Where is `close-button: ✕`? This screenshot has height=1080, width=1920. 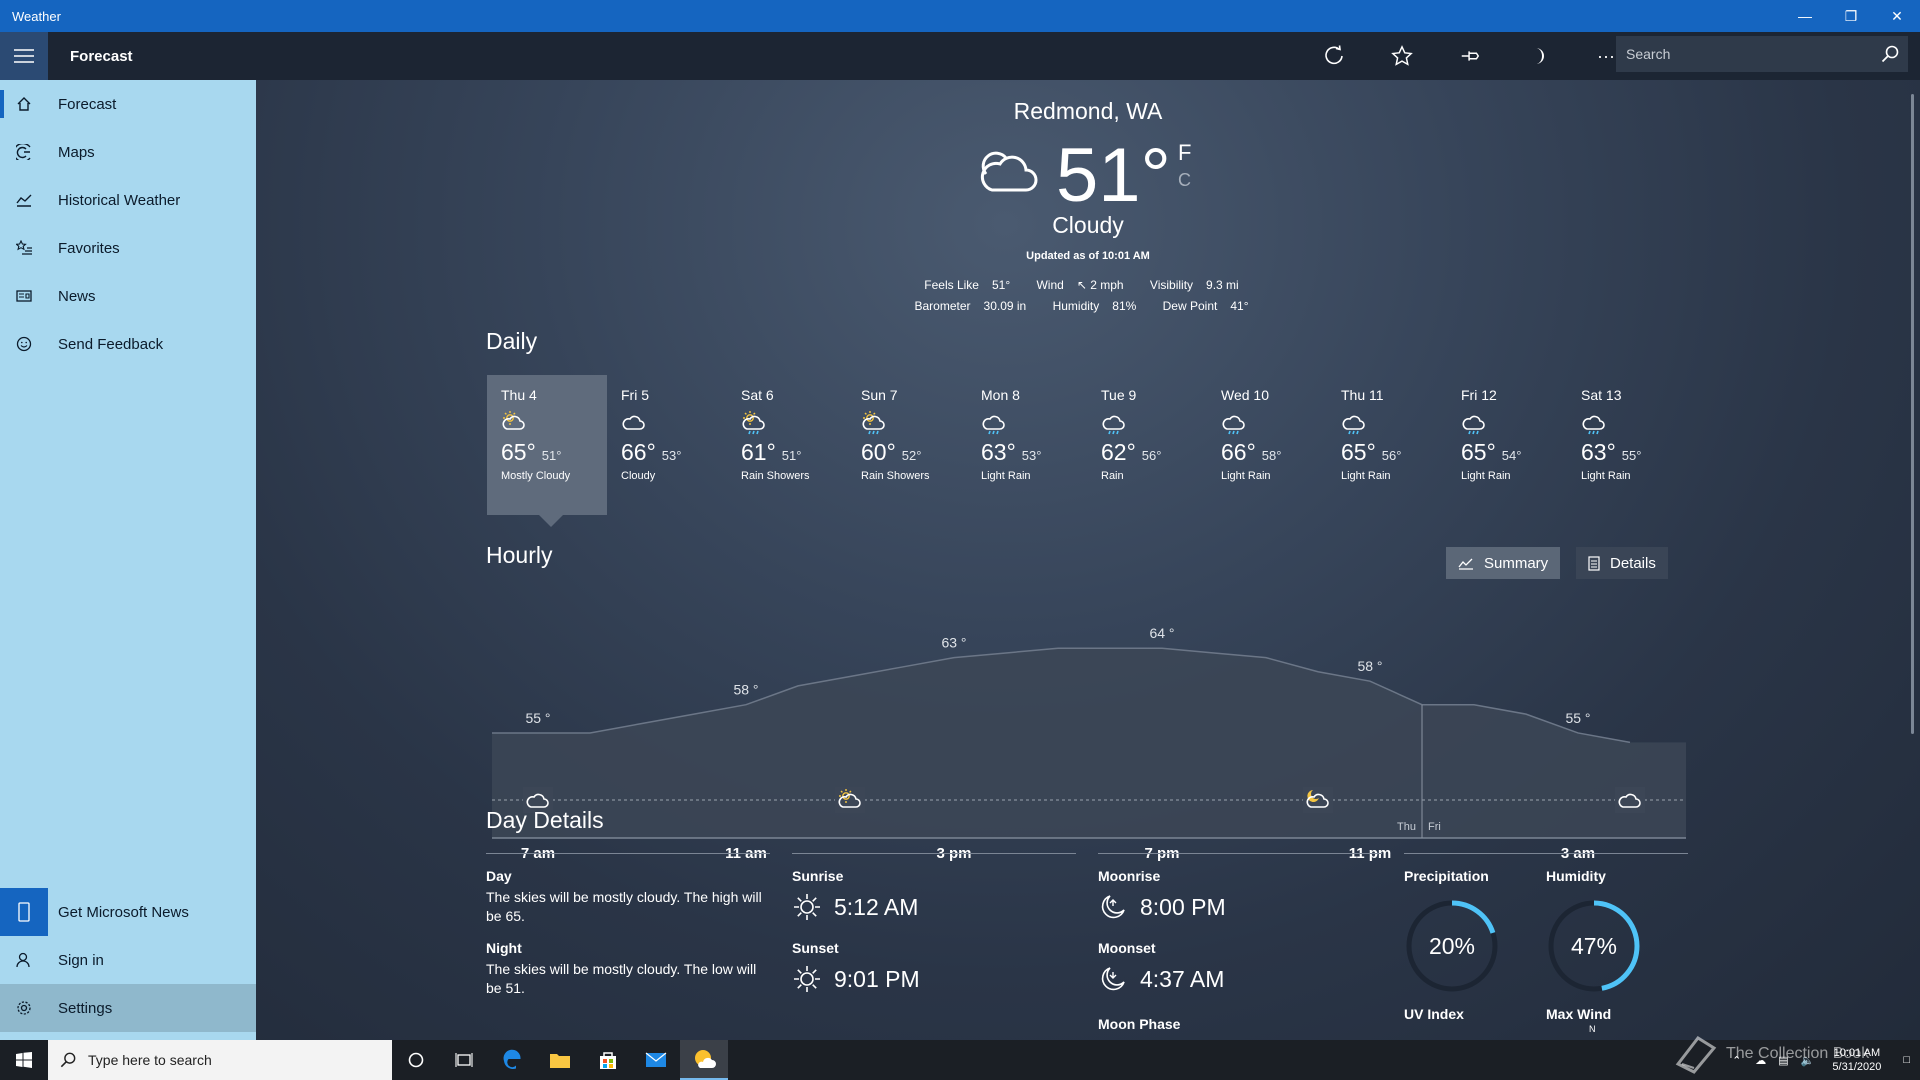 close-button: ✕ is located at coordinates (1897, 16).